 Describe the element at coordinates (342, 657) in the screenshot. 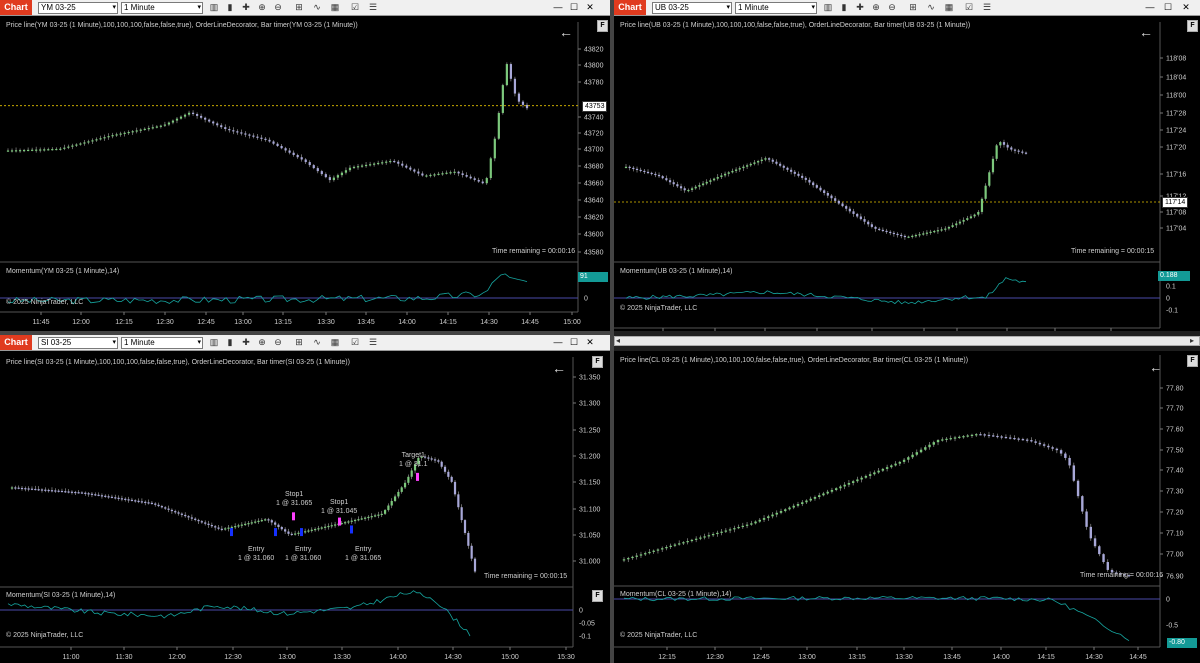

I see `x-tick-label: 13:30` at that location.